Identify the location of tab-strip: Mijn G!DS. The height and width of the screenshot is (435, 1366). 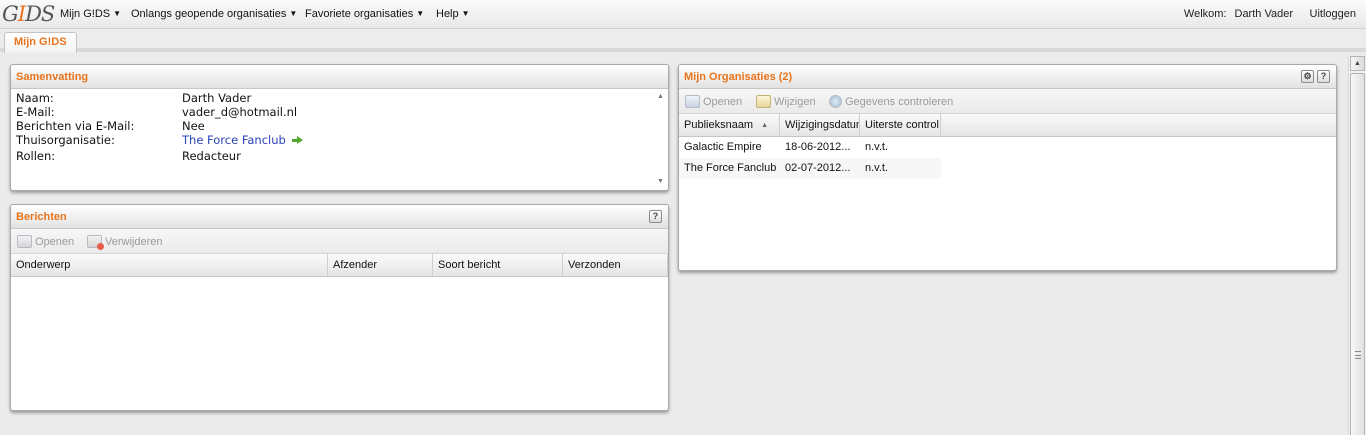
(683, 41).